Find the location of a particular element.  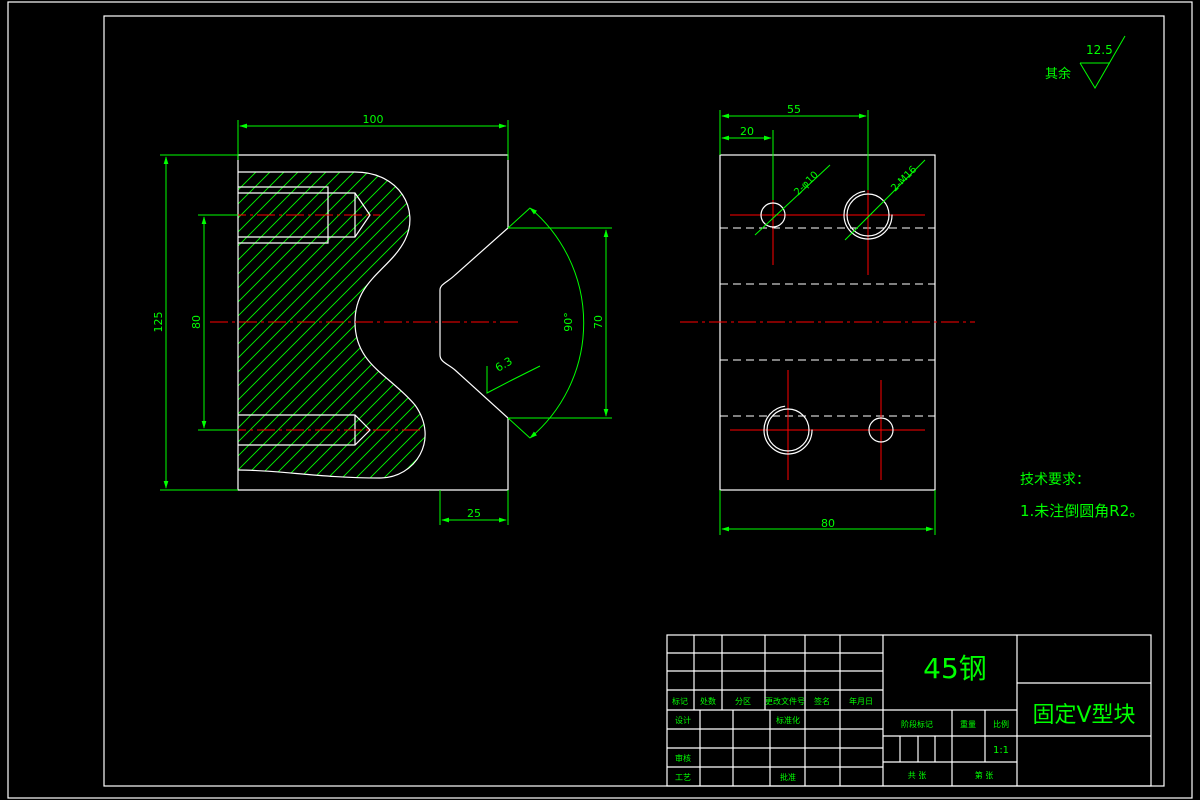

tech-req-title: 技术要求： is located at coordinates (1055, 480).